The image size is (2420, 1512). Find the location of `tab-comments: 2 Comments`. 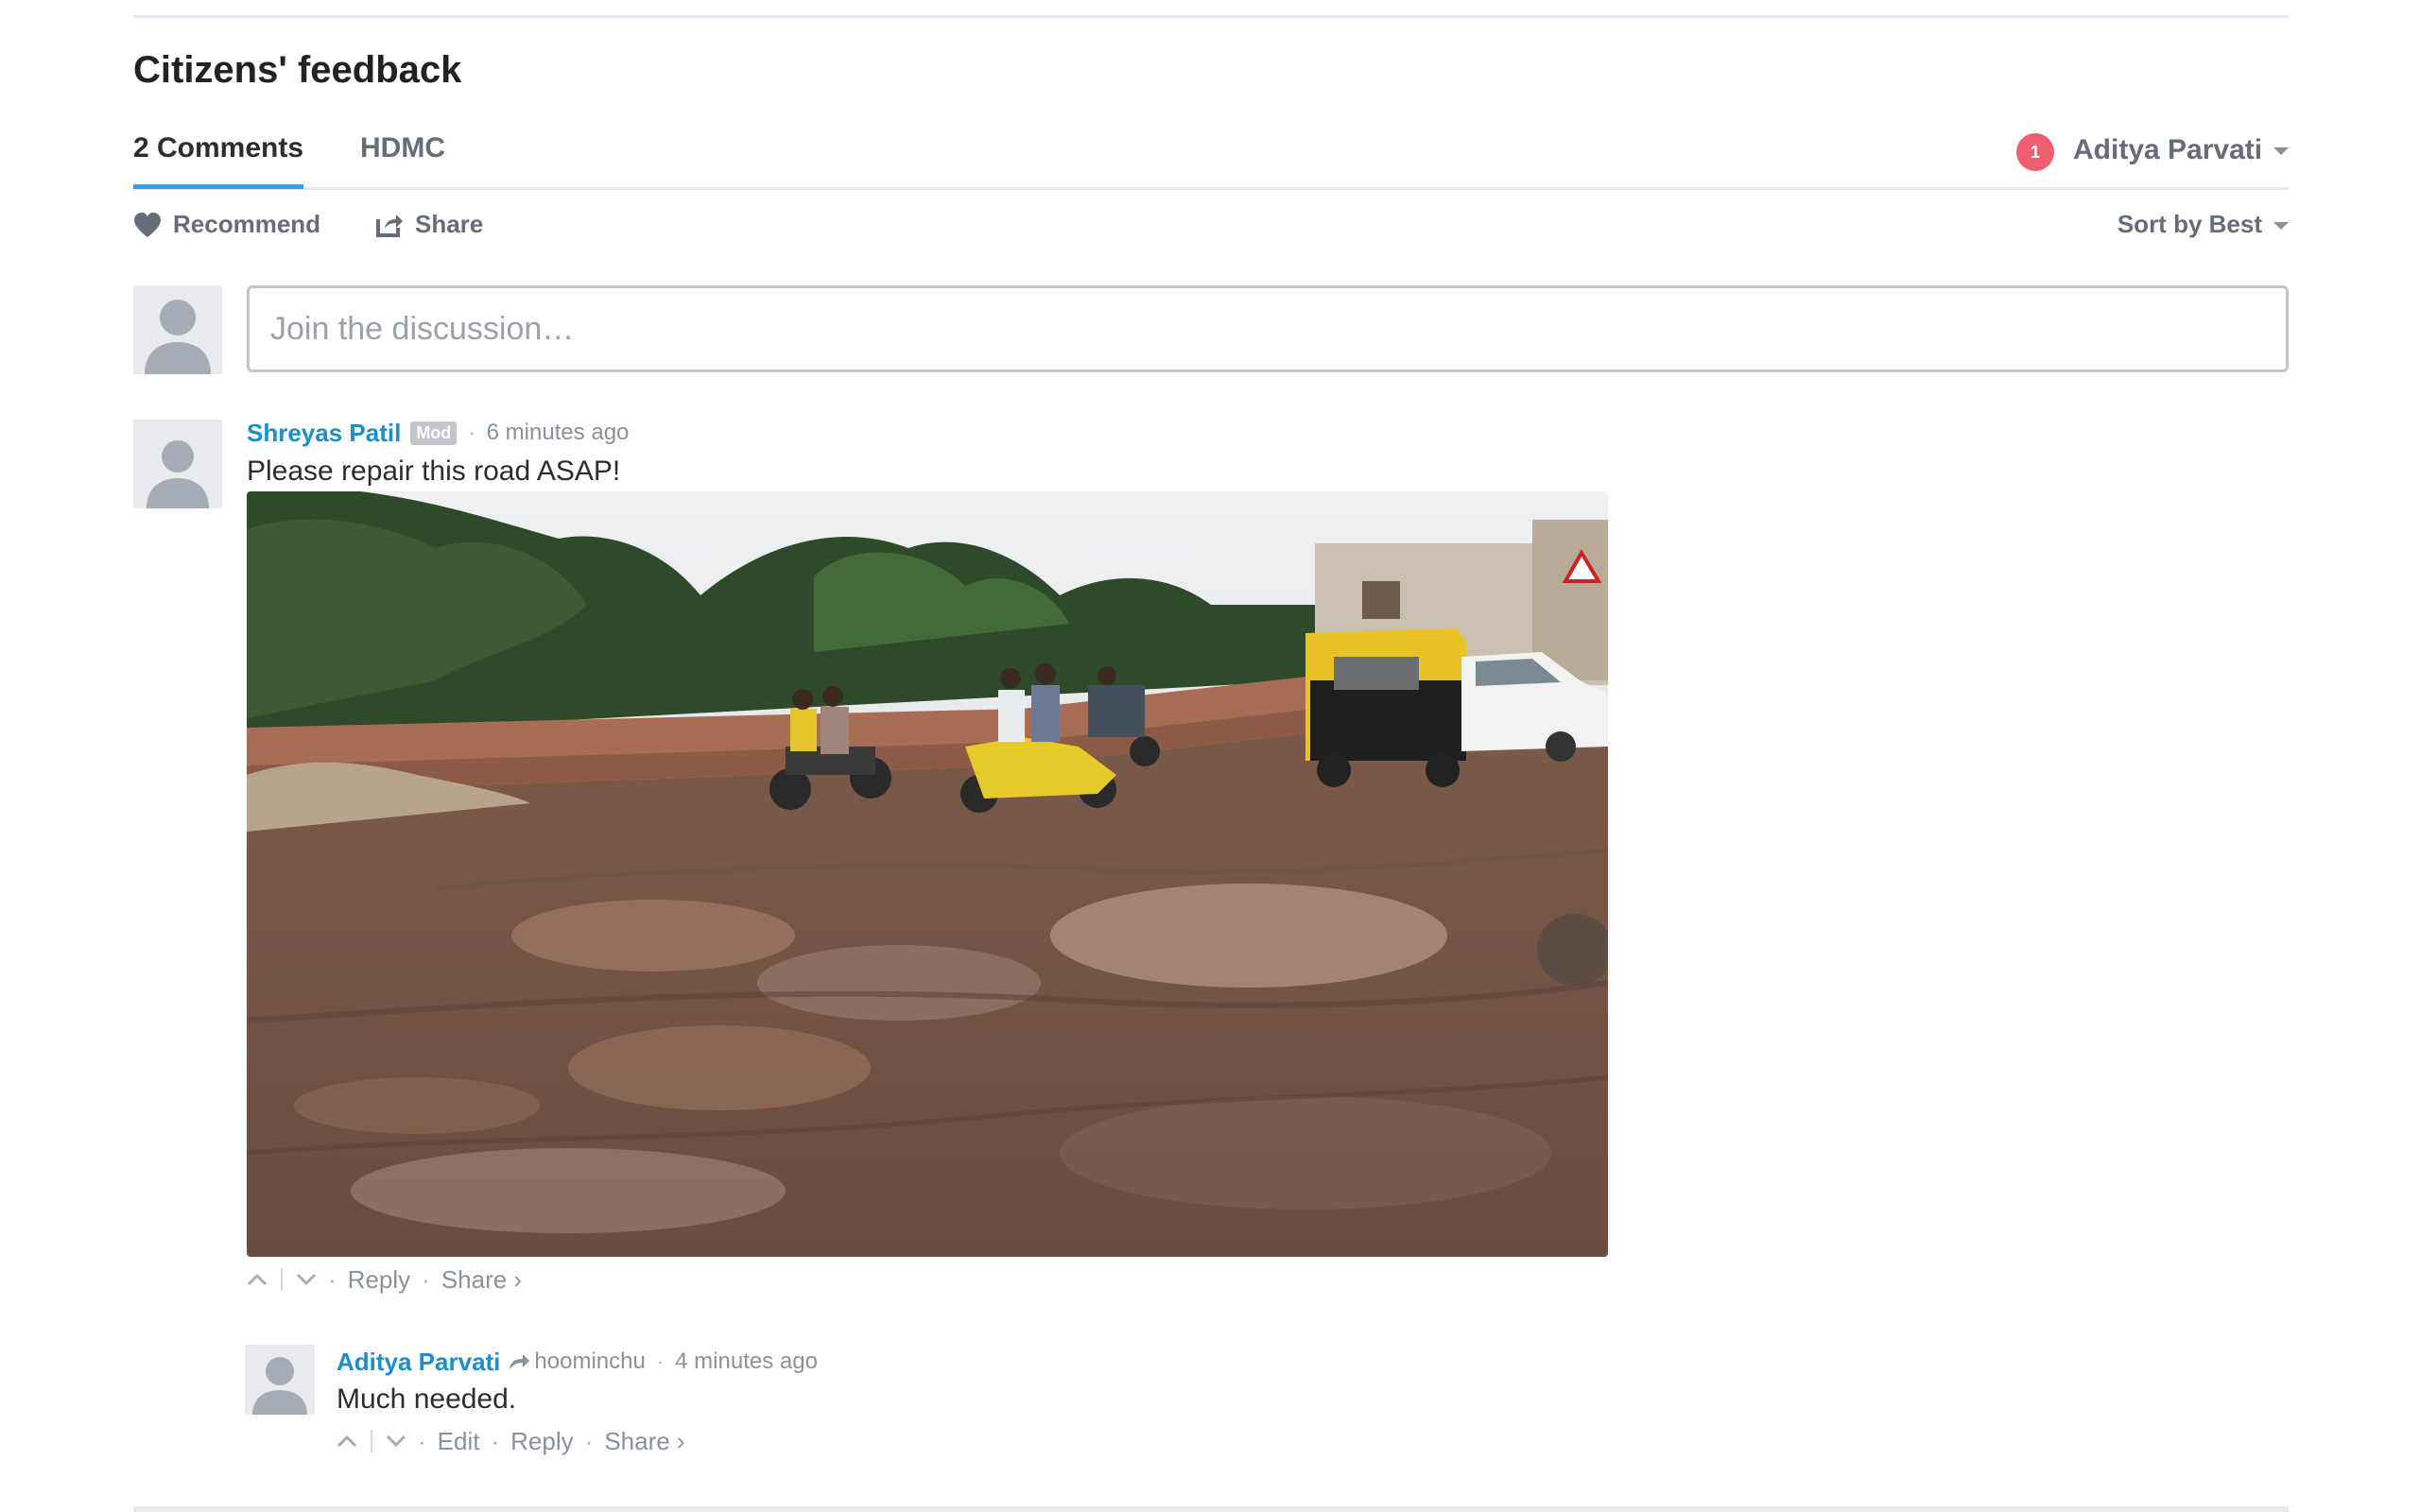

tab-comments: 2 Comments is located at coordinates (218, 148).